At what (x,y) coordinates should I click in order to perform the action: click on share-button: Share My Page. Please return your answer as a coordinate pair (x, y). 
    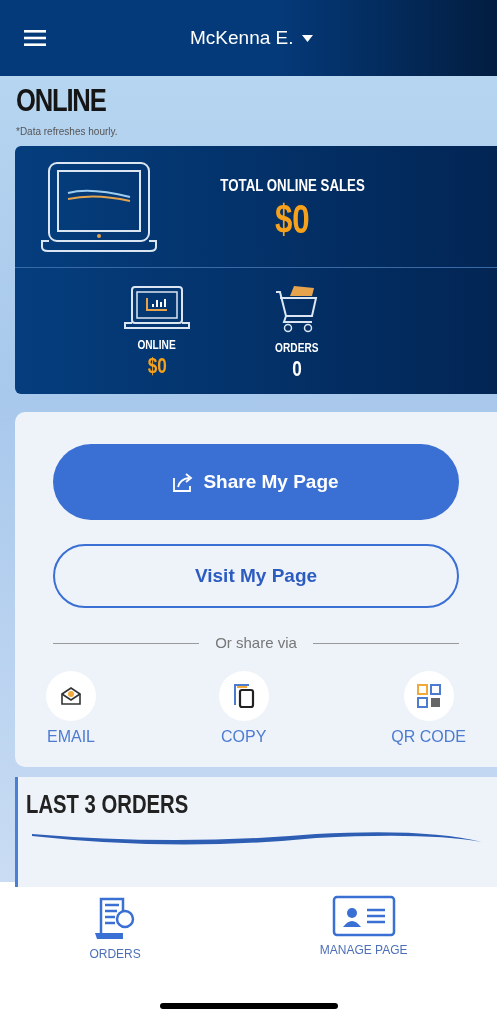
    Looking at the image, I should click on (256, 482).